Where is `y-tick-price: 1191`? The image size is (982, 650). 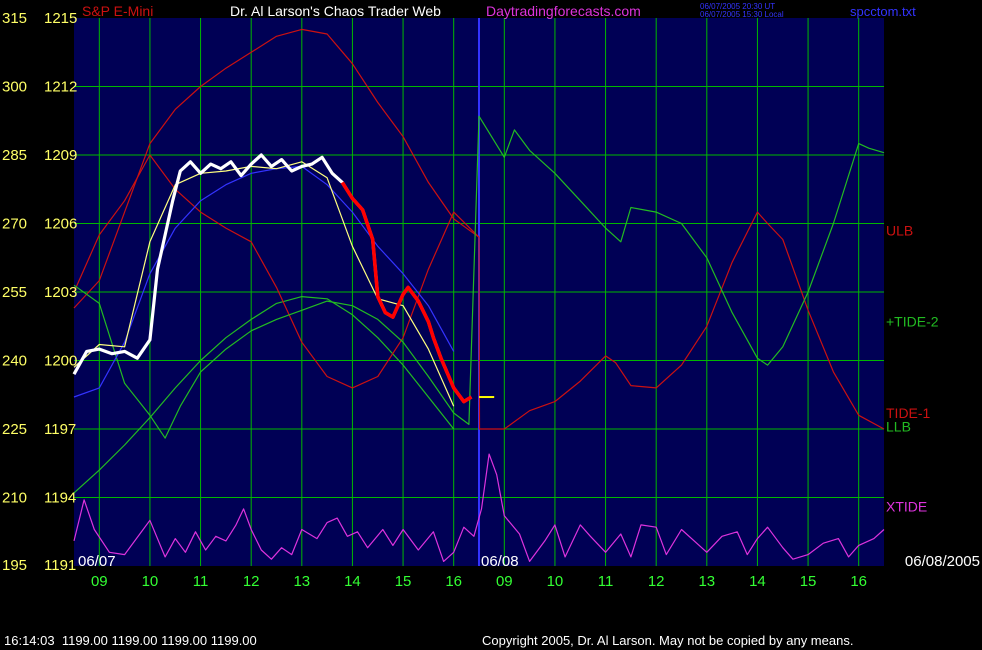 y-tick-price: 1191 is located at coordinates (60, 565).